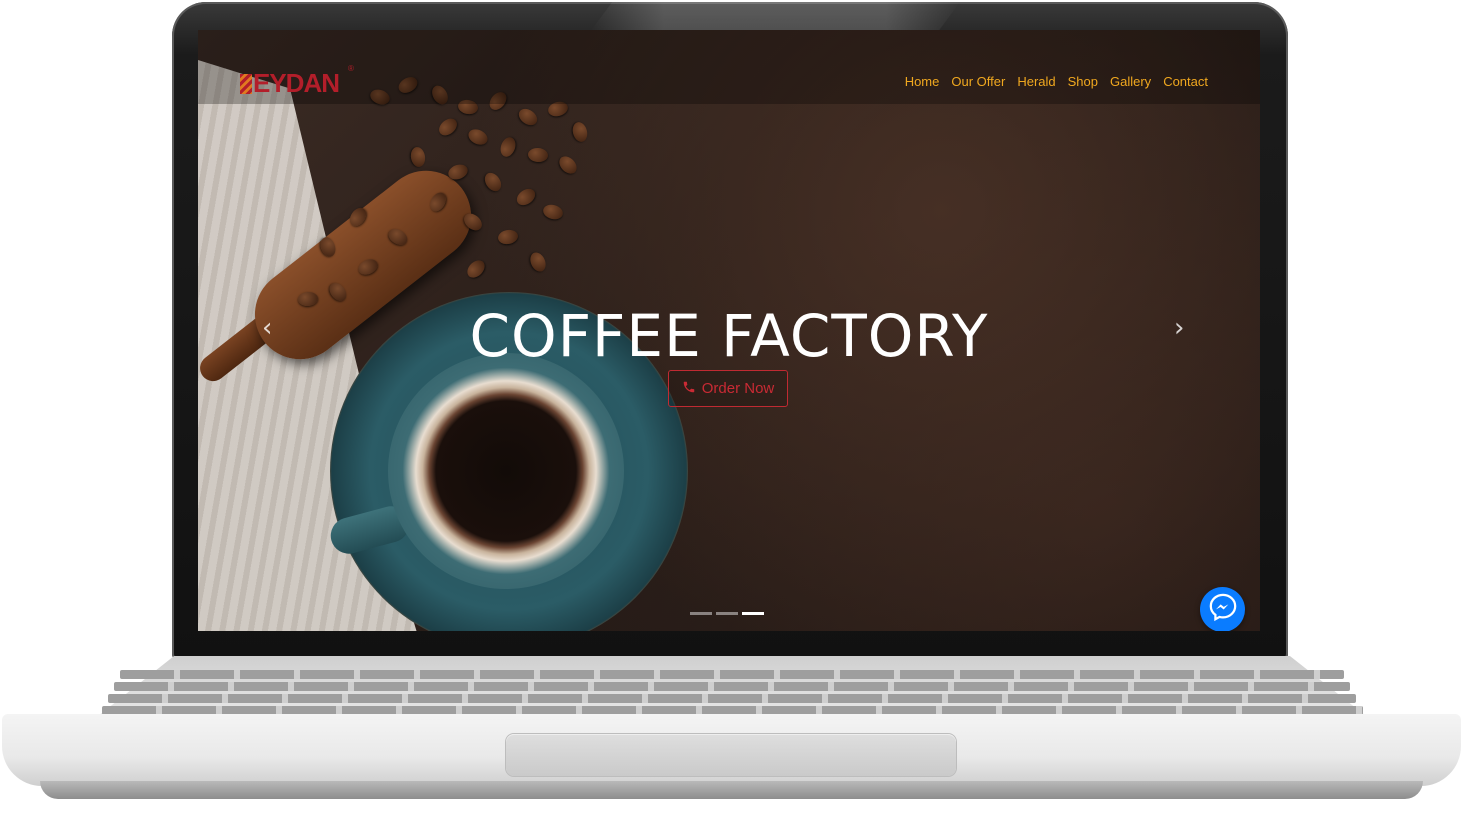 The height and width of the screenshot is (814, 1463). I want to click on registered-mark: ®, so click(351, 68).